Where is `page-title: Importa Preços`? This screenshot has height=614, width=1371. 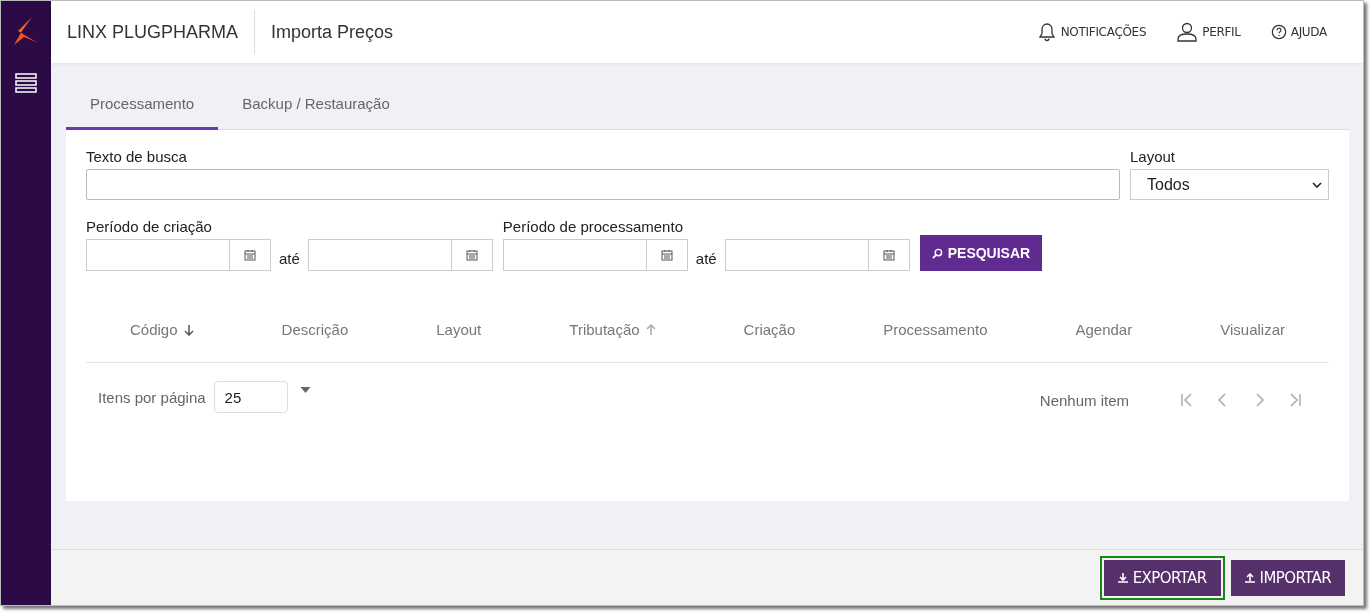
page-title: Importa Preços is located at coordinates (332, 32).